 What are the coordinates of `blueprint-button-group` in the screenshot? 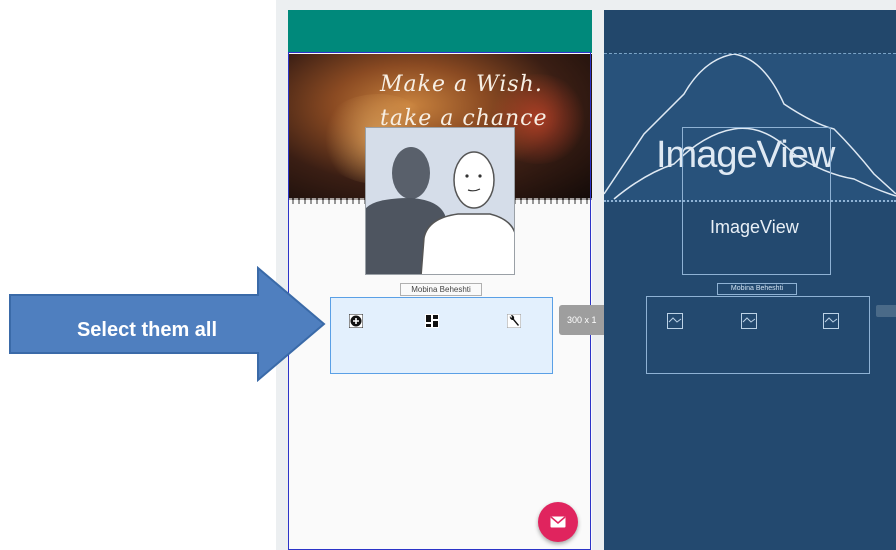 It's located at (758, 335).